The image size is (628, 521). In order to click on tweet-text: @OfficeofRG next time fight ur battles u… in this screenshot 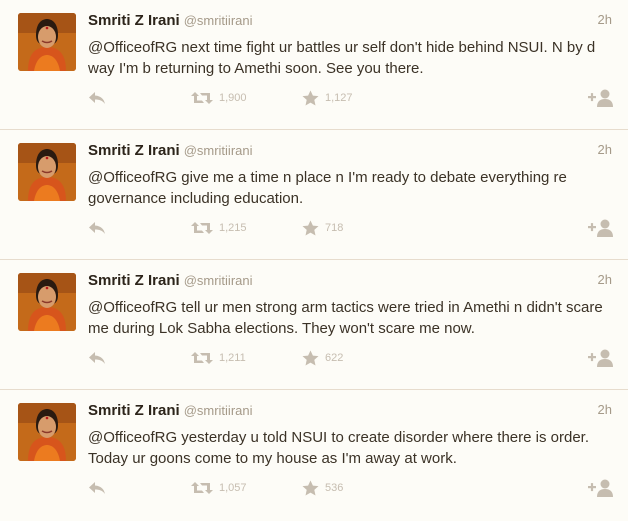, I will do `click(342, 58)`.